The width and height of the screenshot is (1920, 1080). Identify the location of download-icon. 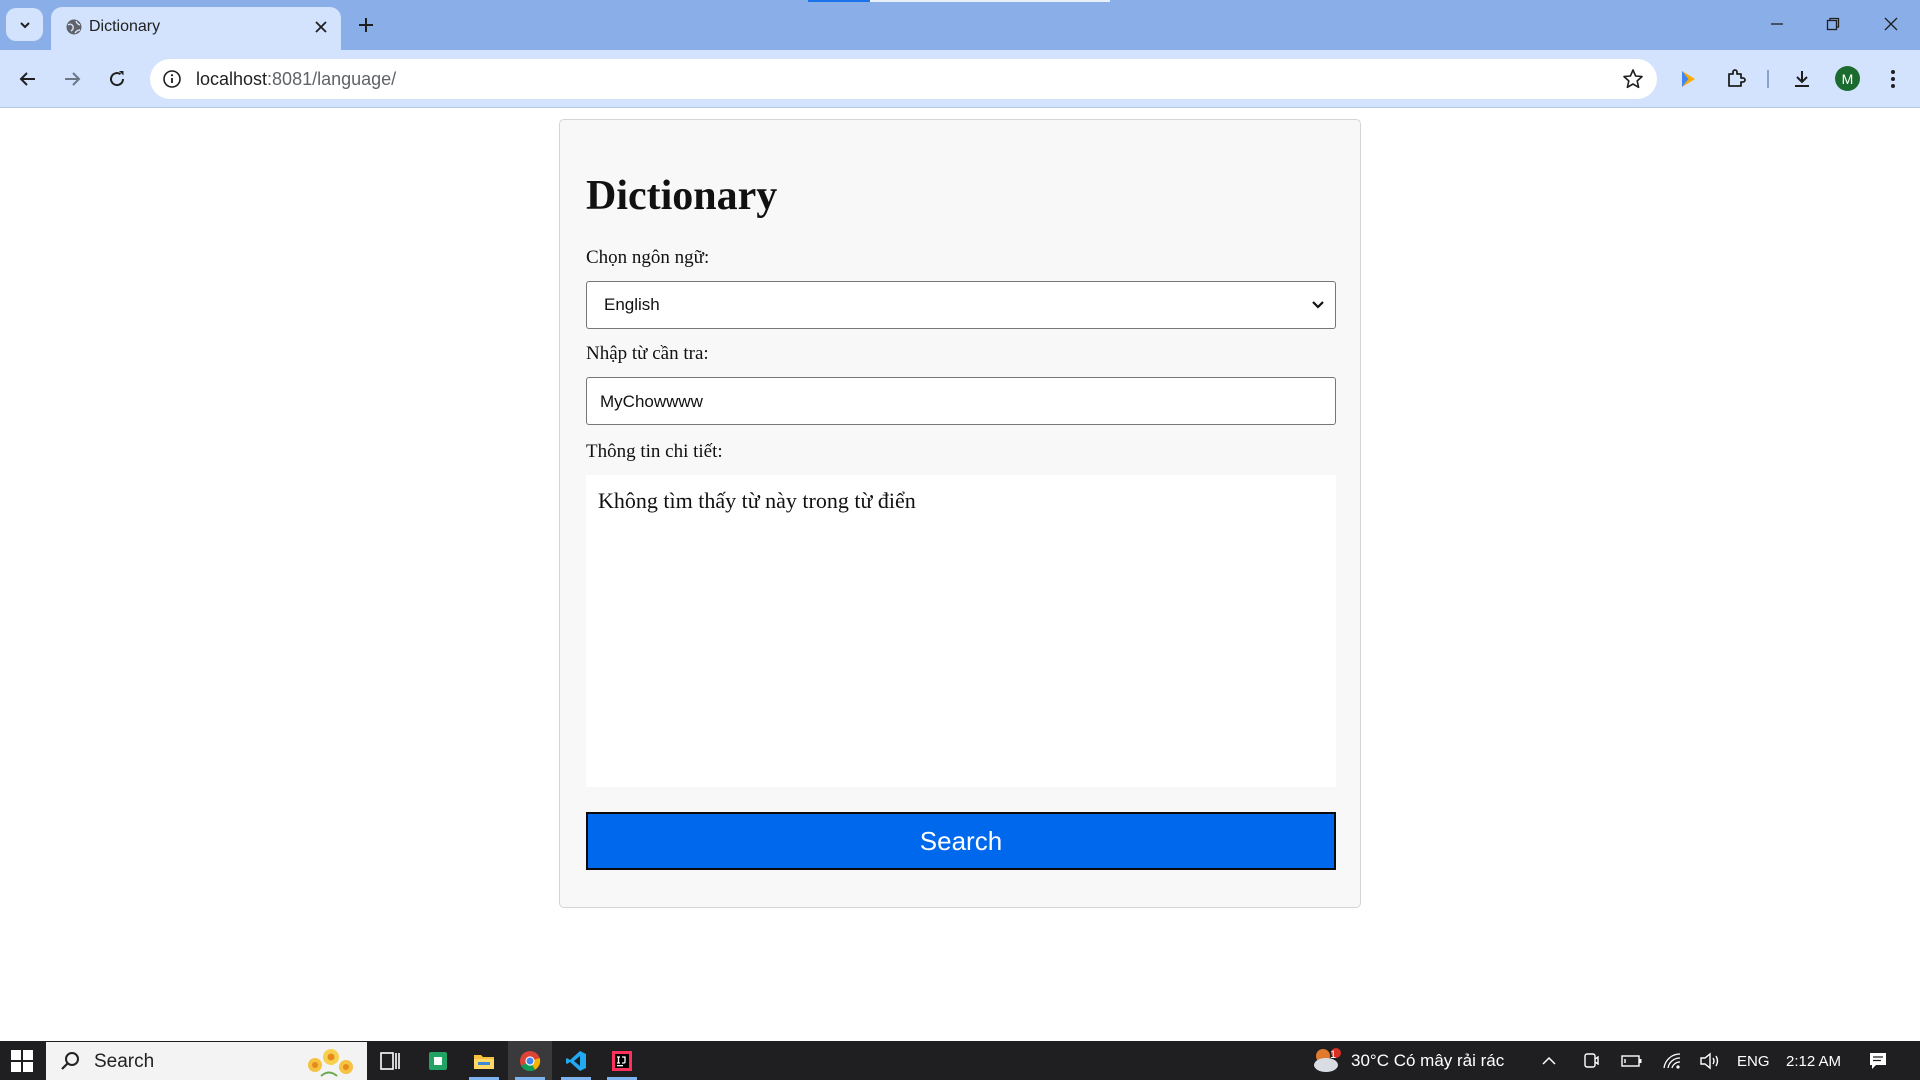
(1802, 79).